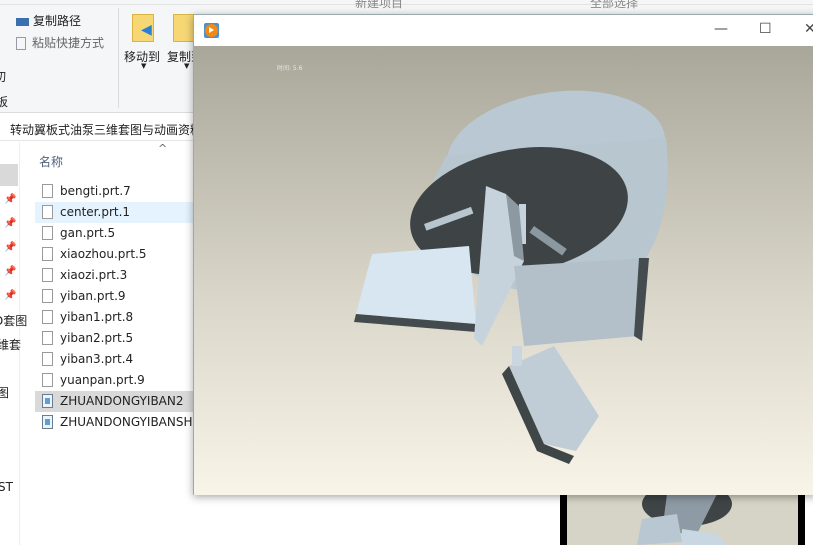  I want to click on address-path: 转动翼板式油泵三维套图与动画资料, so click(106, 130).